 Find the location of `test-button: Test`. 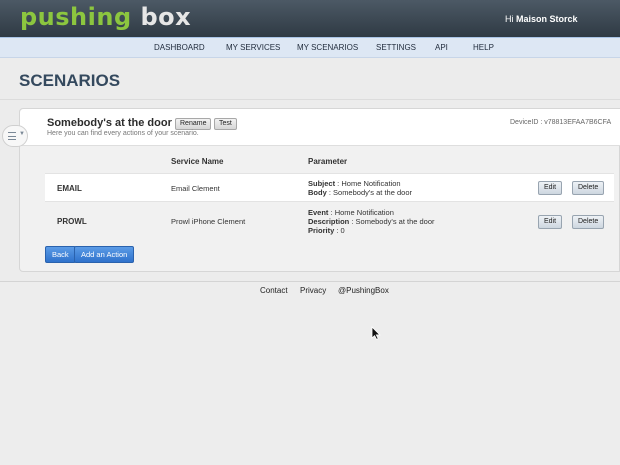

test-button: Test is located at coordinates (225, 124).